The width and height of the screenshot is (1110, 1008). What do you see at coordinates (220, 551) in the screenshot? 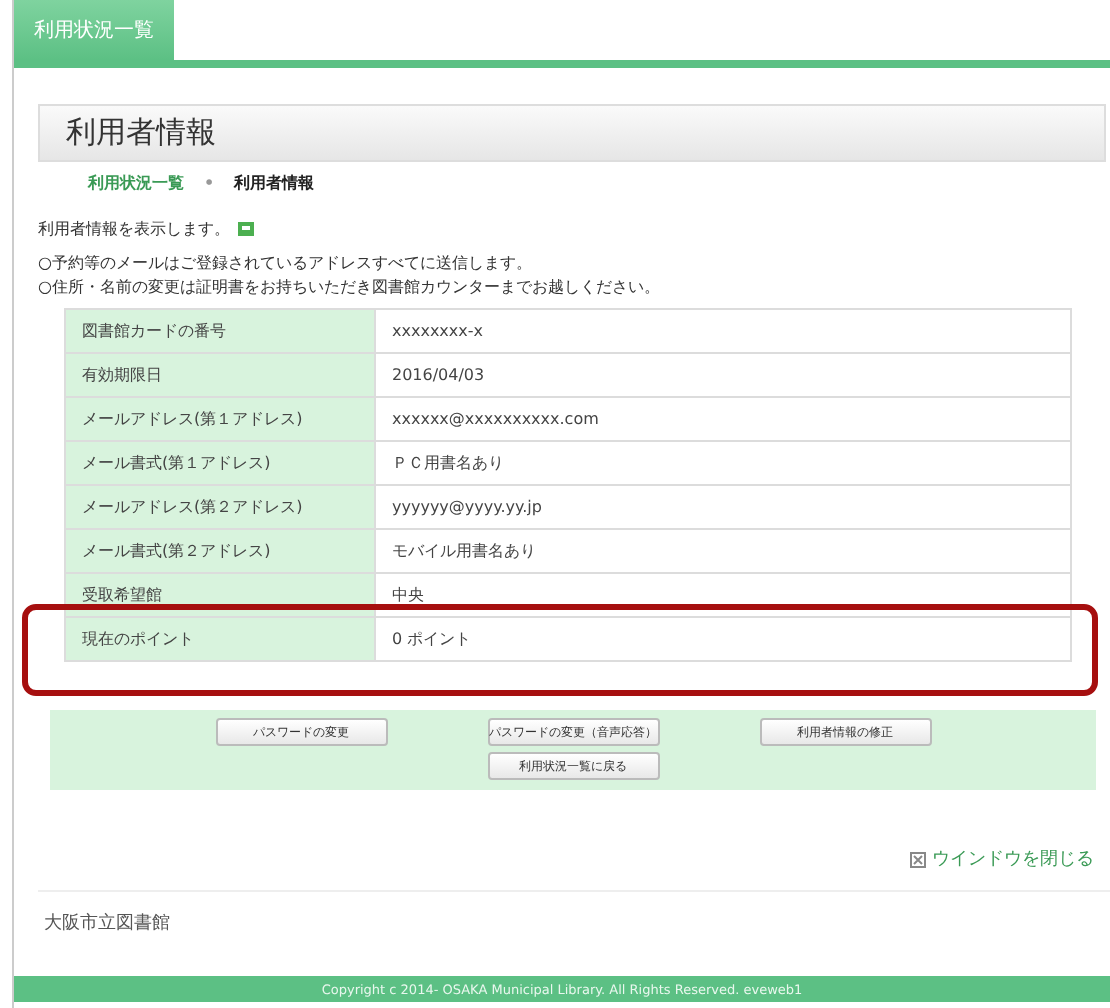
I see `field-label: メール書式(第２アドレス)` at bounding box center [220, 551].